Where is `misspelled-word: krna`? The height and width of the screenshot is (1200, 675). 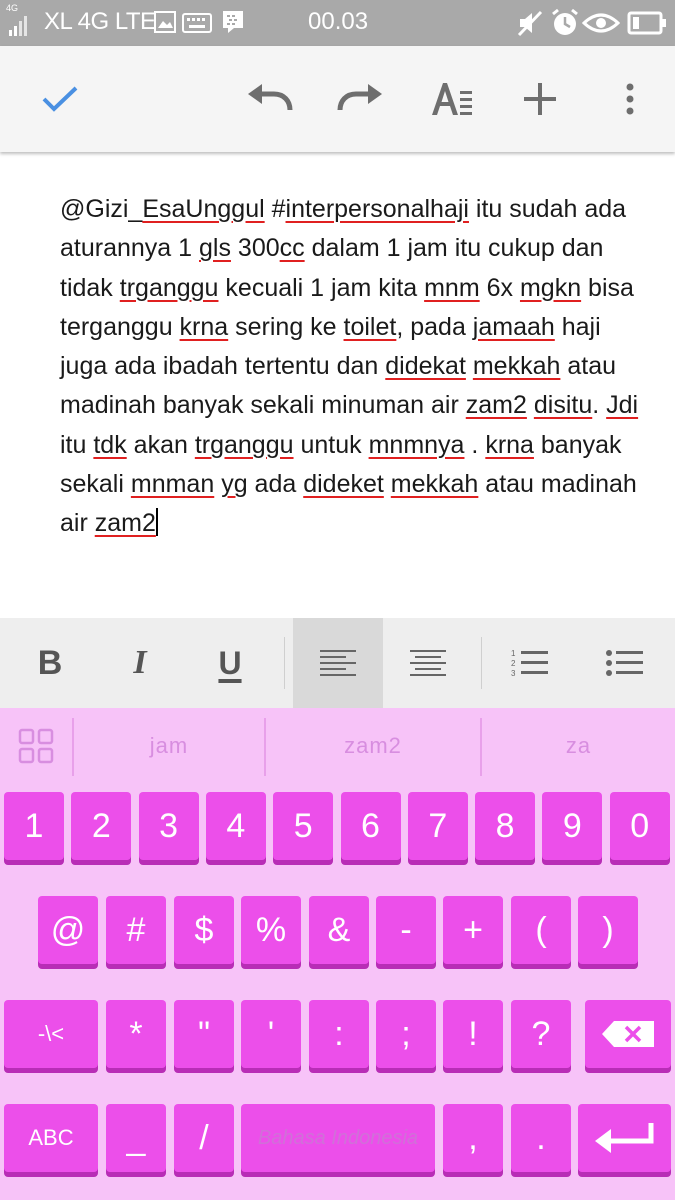 misspelled-word: krna is located at coordinates (204, 326).